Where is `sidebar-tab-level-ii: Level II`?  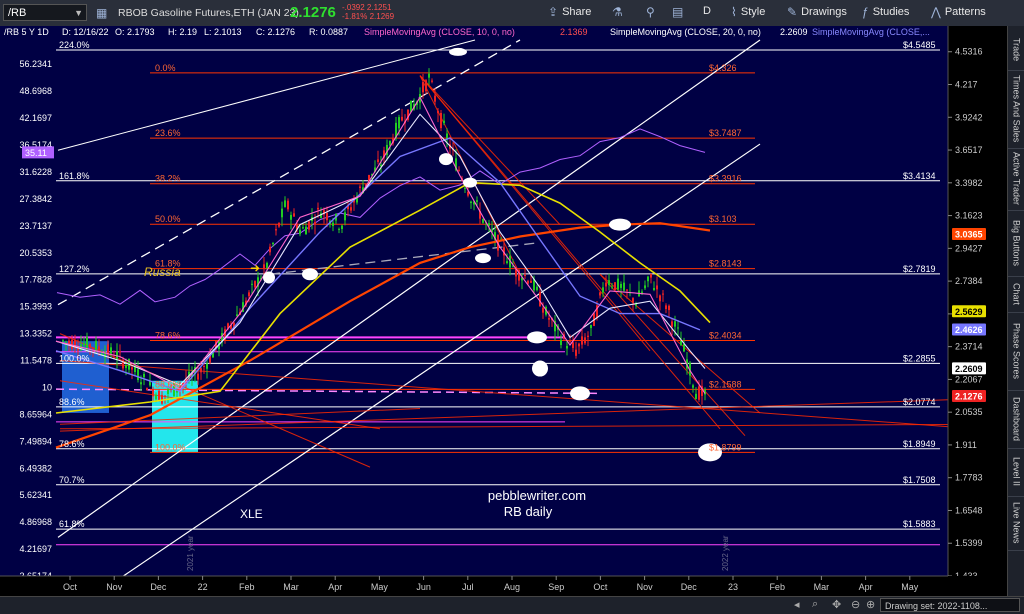 sidebar-tab-level-ii: Level II is located at coordinates (1016, 472).